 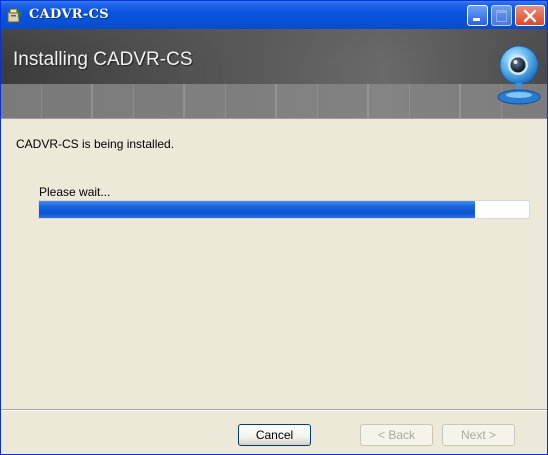 What do you see at coordinates (257, 209) in the screenshot?
I see `progress-fill` at bounding box center [257, 209].